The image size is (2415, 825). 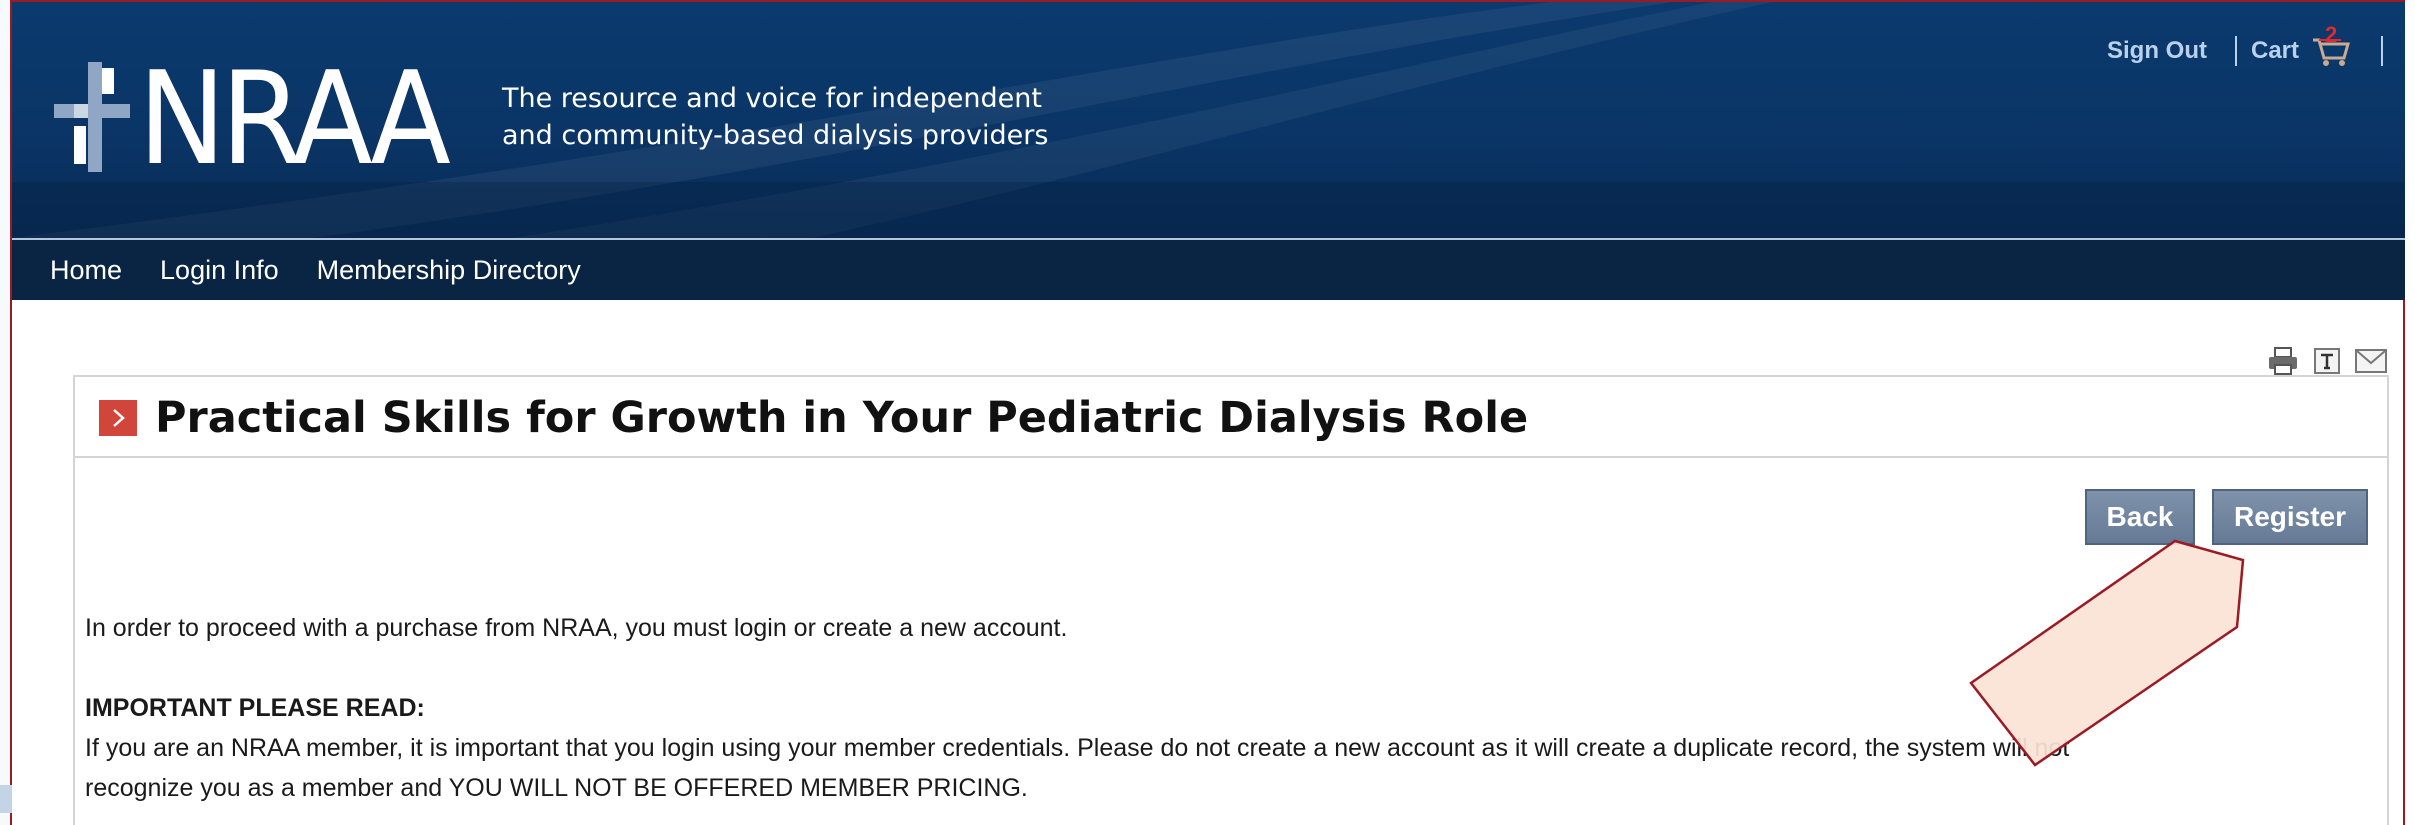 What do you see at coordinates (255, 708) in the screenshot?
I see `important-heading: IMPORTANT PLEASE READ:` at bounding box center [255, 708].